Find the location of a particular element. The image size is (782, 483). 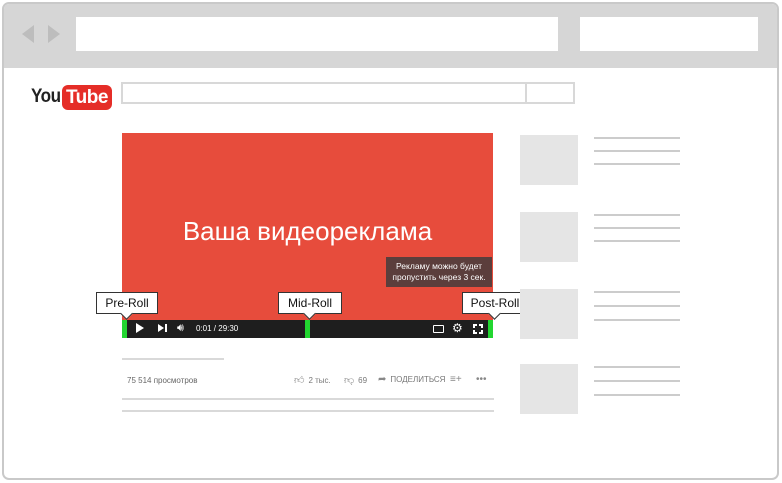

logo-you: You is located at coordinates (46, 96).